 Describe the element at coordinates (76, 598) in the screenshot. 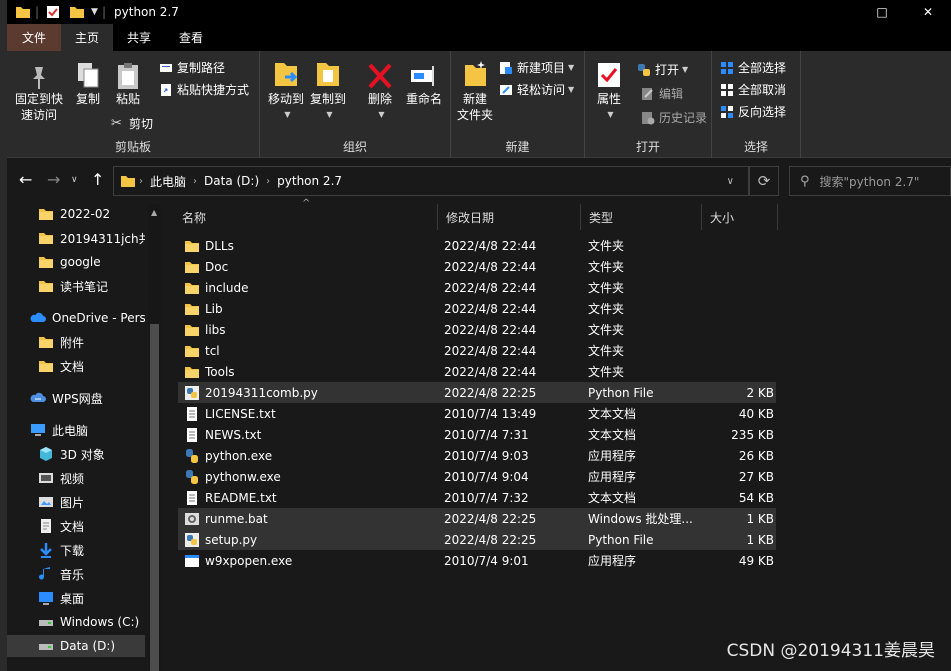

I see `nav-item: 桌面` at that location.